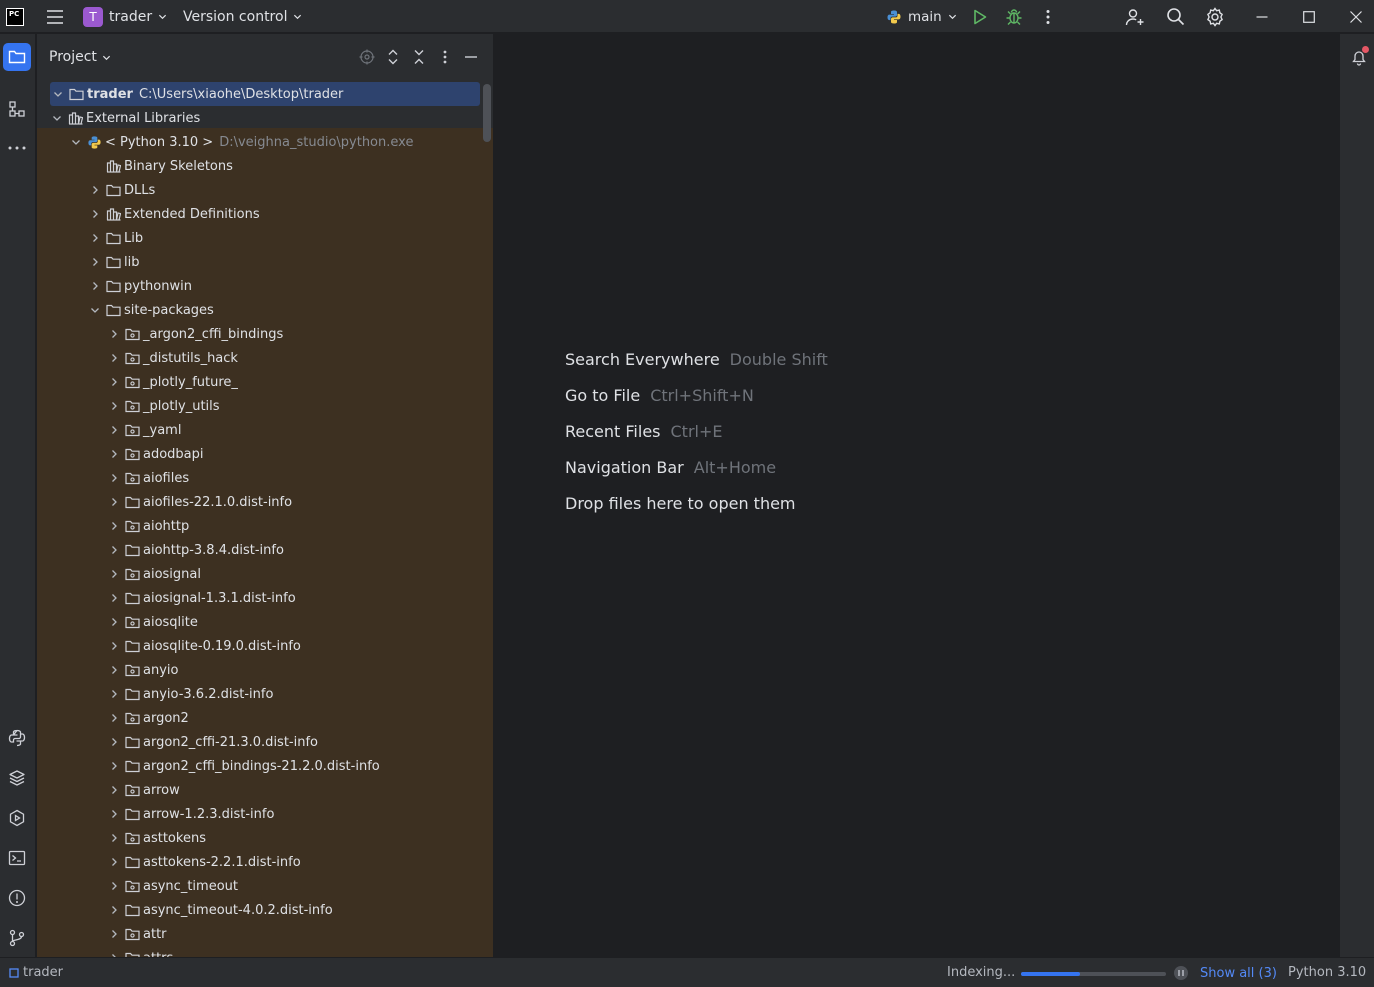 The width and height of the screenshot is (1374, 987). I want to click on more-actions-icon, so click(1048, 16).